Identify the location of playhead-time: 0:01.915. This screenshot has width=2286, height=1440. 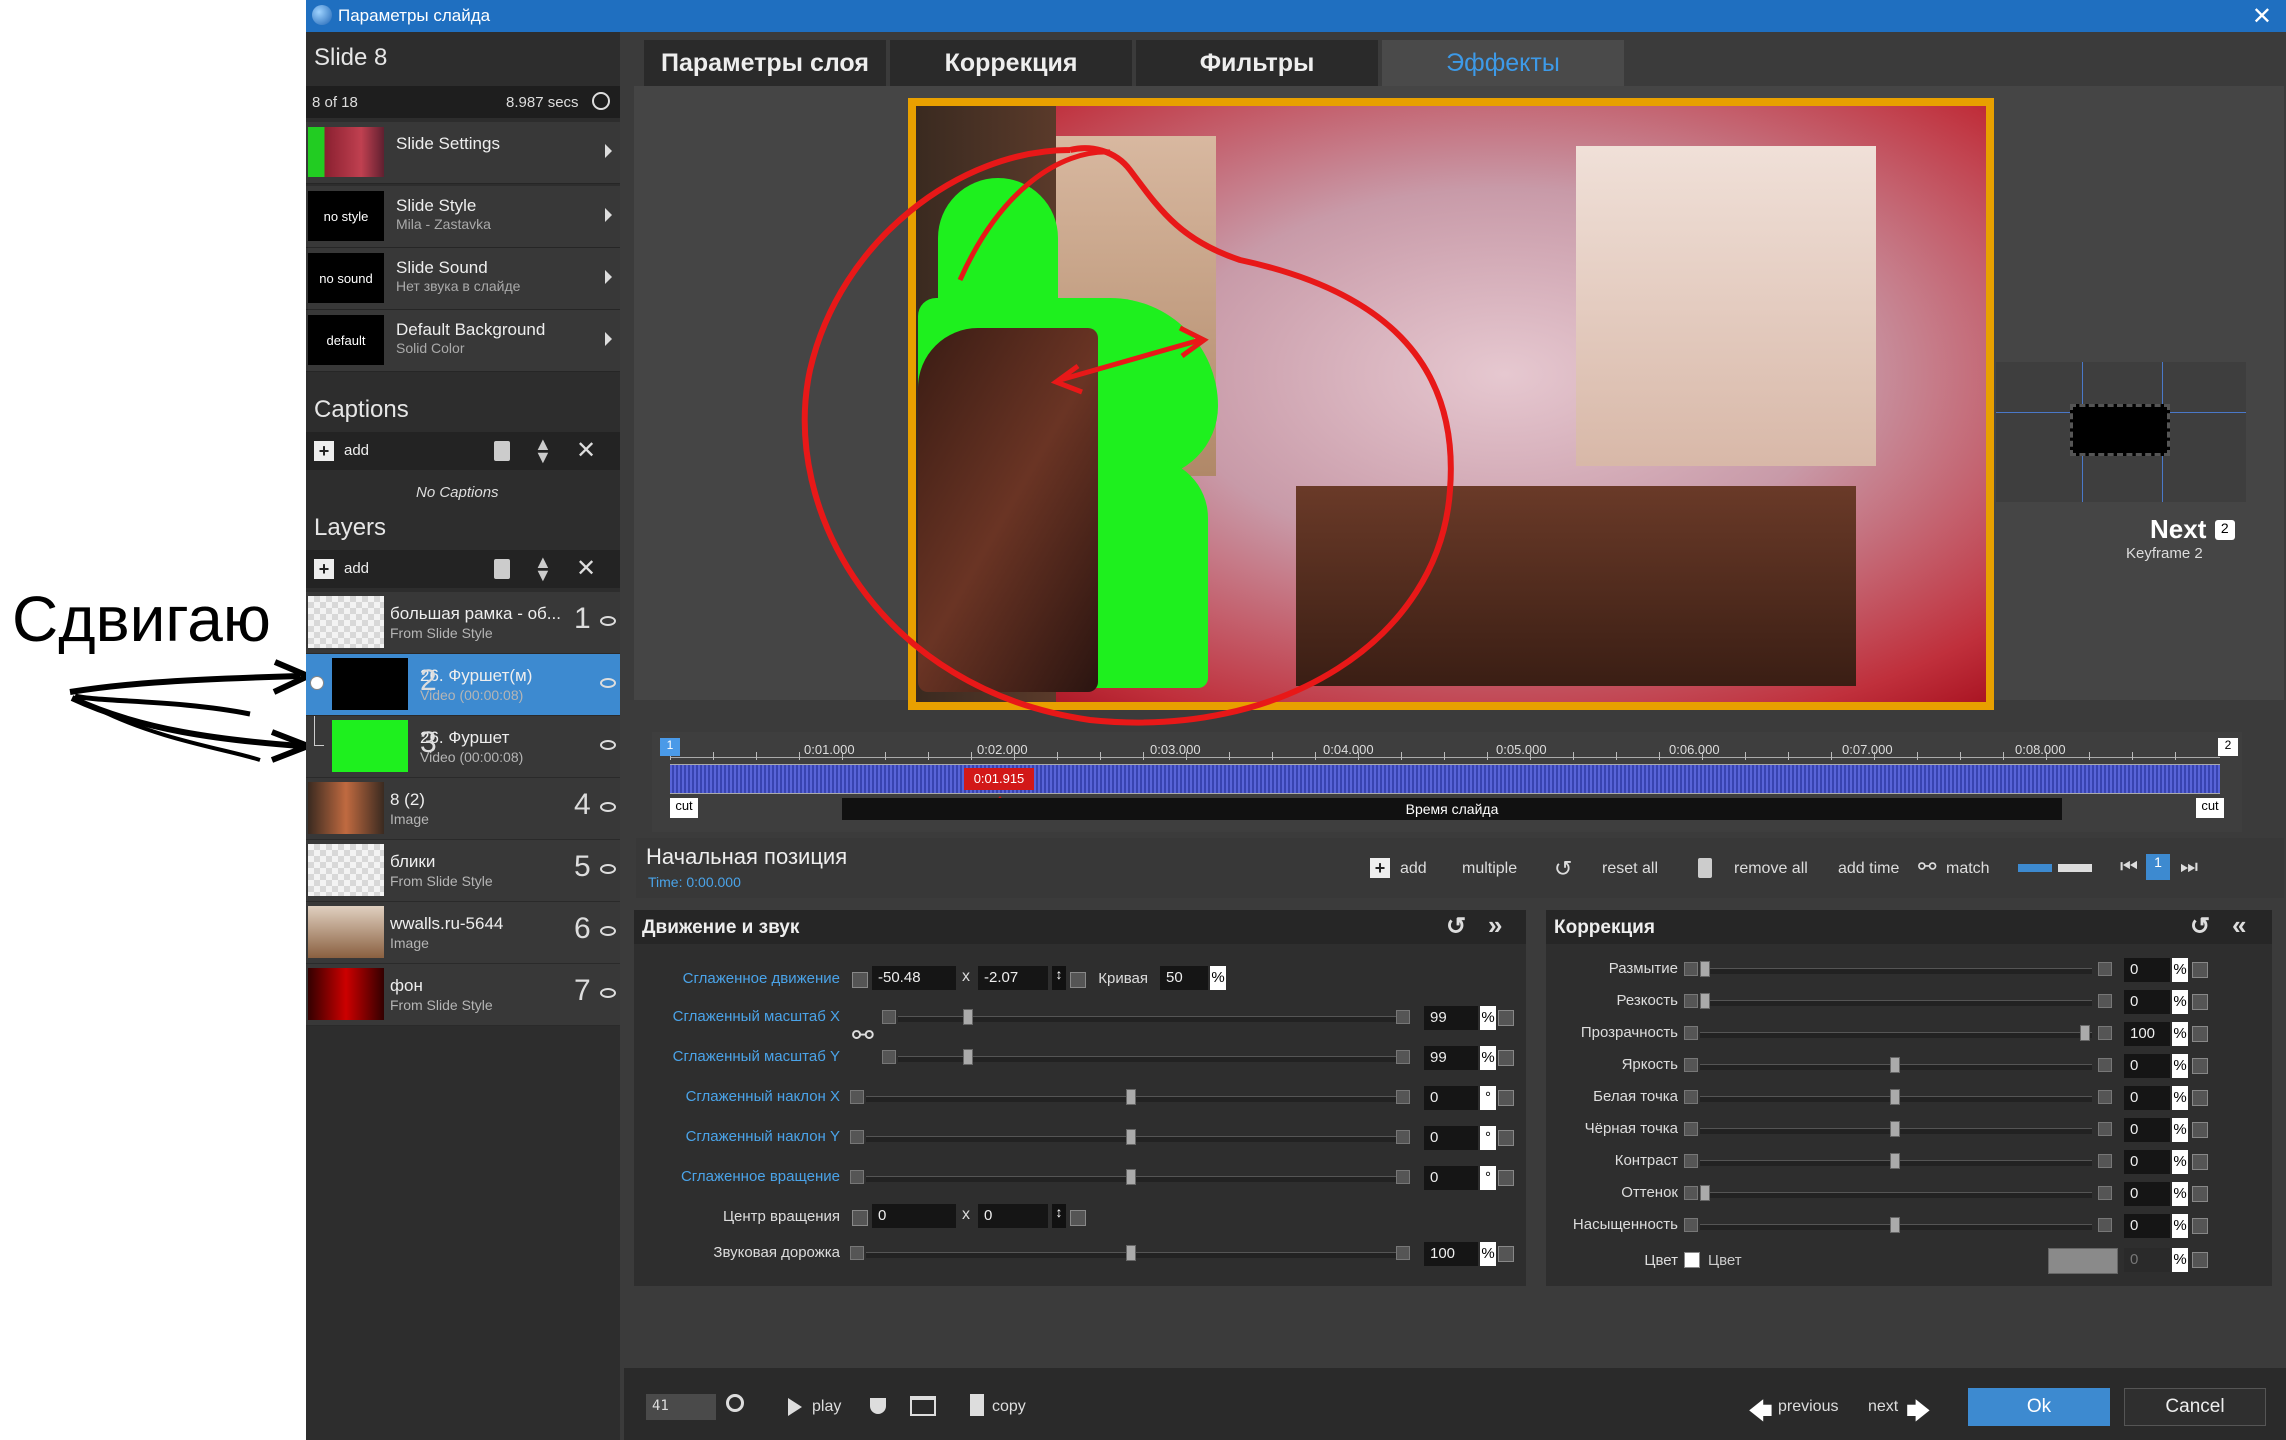
(999, 779).